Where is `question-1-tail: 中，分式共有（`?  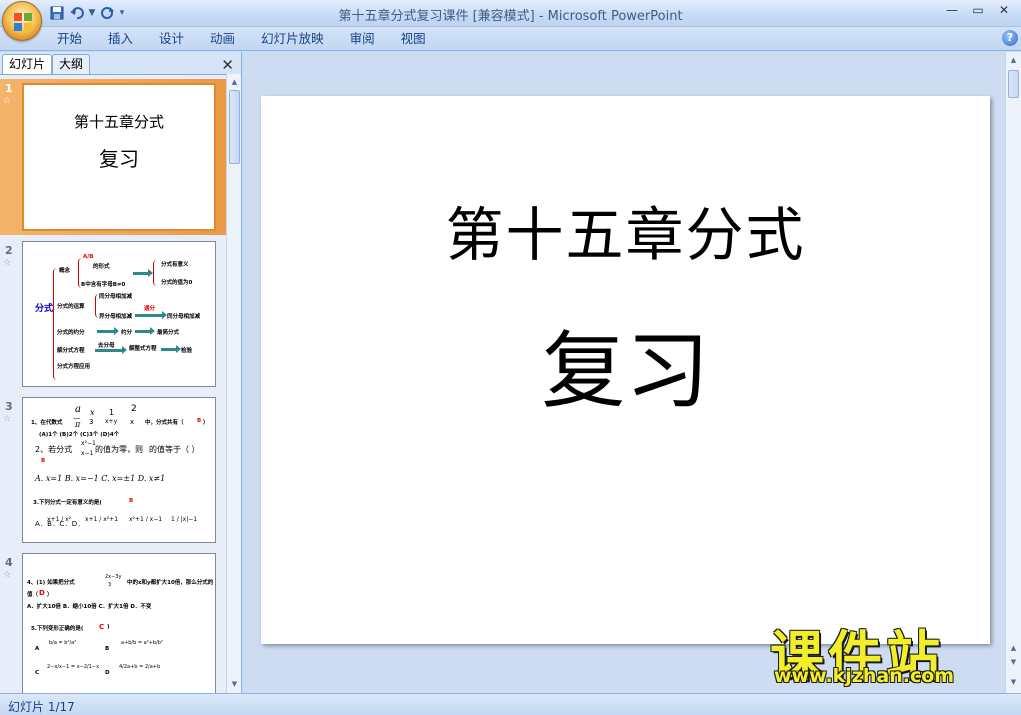 question-1-tail: 中，分式共有（ is located at coordinates (164, 423).